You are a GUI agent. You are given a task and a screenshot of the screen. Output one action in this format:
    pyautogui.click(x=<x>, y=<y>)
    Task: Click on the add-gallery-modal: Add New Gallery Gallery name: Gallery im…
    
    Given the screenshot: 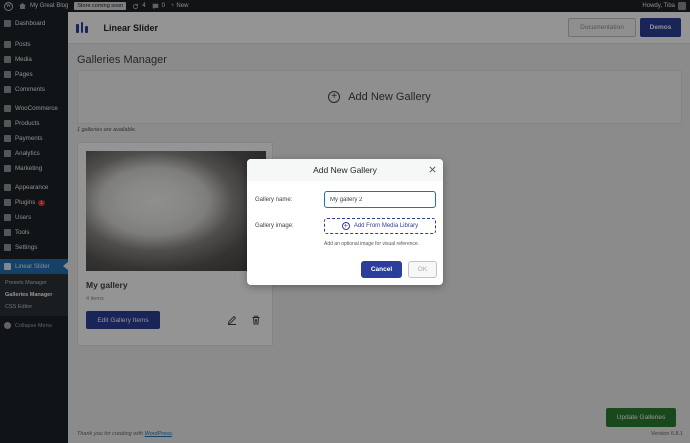 What is the action you would take?
    pyautogui.click(x=345, y=222)
    